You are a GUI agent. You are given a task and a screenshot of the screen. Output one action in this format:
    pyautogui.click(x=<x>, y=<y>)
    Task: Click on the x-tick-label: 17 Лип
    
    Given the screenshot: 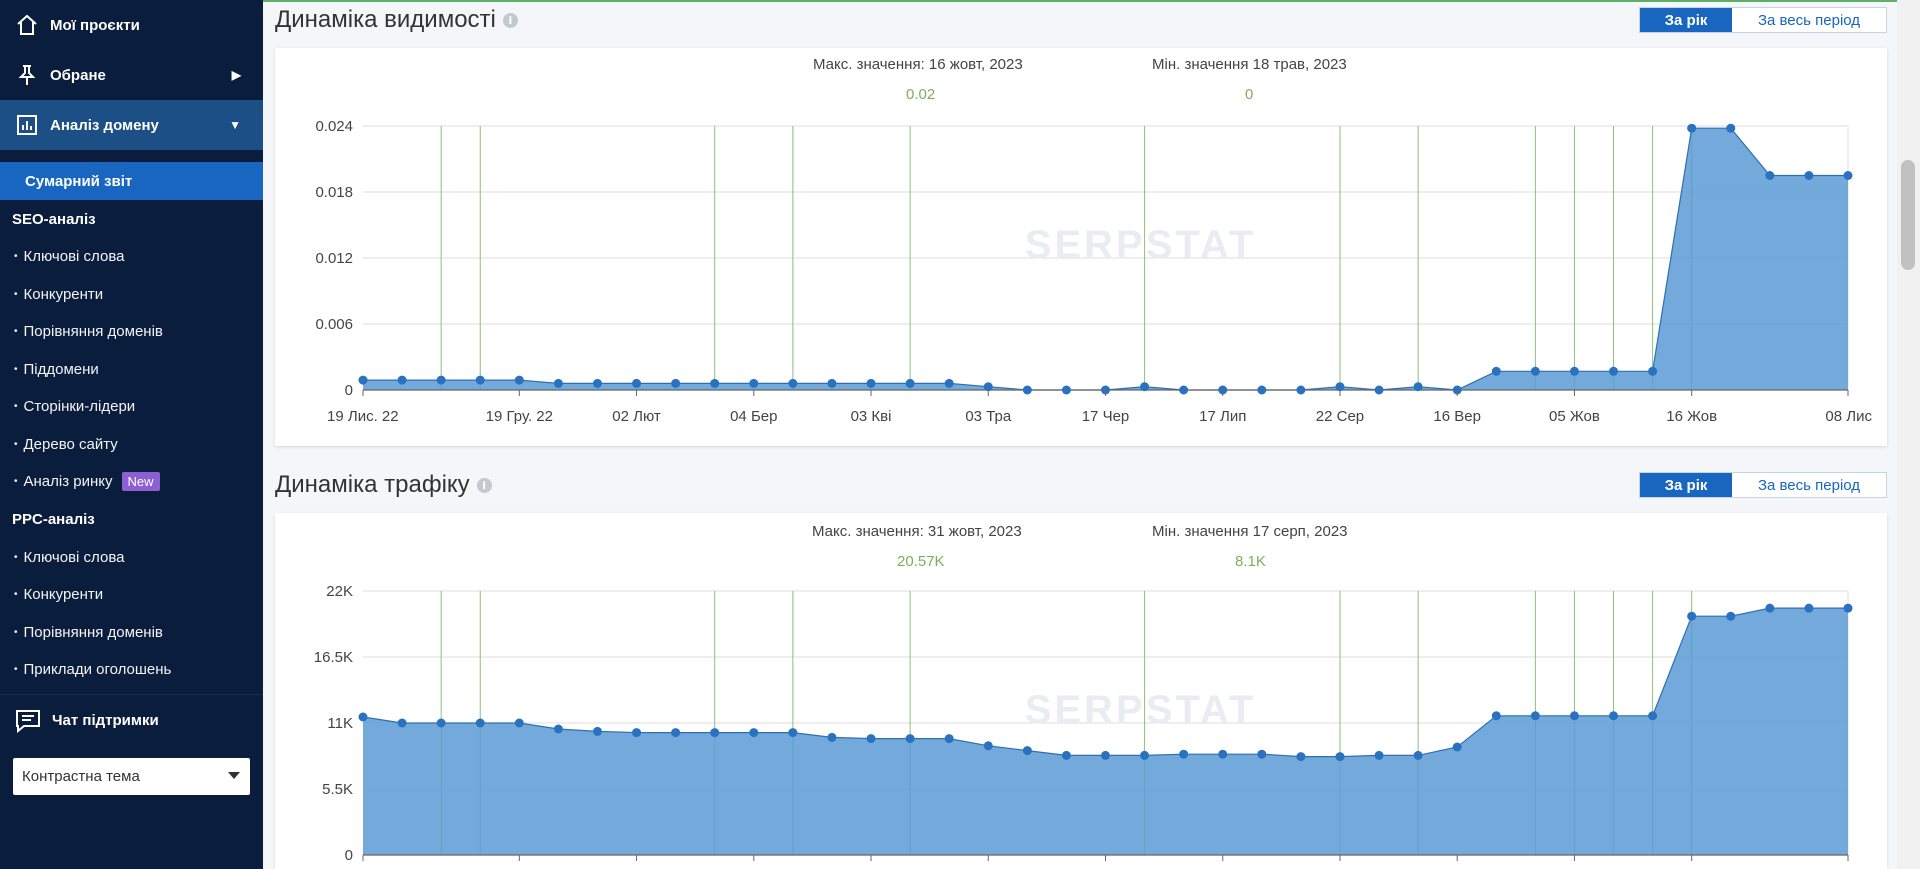 What is the action you would take?
    pyautogui.click(x=1222, y=416)
    